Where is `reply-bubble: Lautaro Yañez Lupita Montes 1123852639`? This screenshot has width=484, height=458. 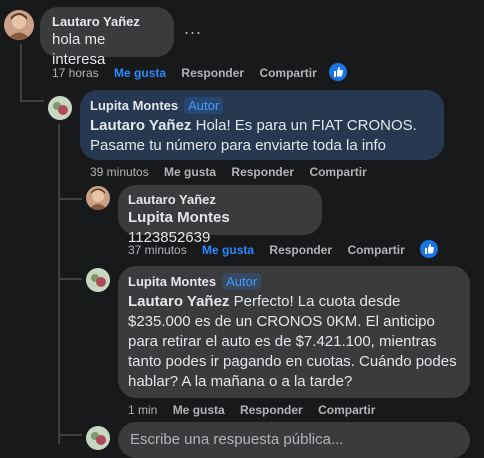
reply-bubble: Lautaro Yañez Lupita Montes 1123852639 is located at coordinates (220, 215).